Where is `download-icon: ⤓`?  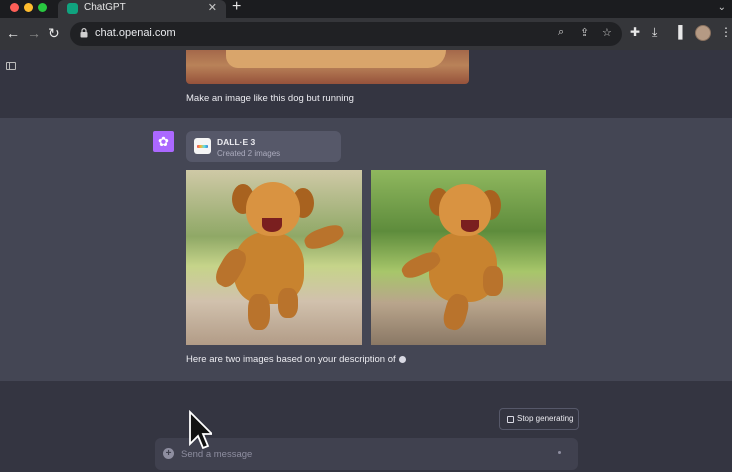 download-icon: ⤓ is located at coordinates (654, 32).